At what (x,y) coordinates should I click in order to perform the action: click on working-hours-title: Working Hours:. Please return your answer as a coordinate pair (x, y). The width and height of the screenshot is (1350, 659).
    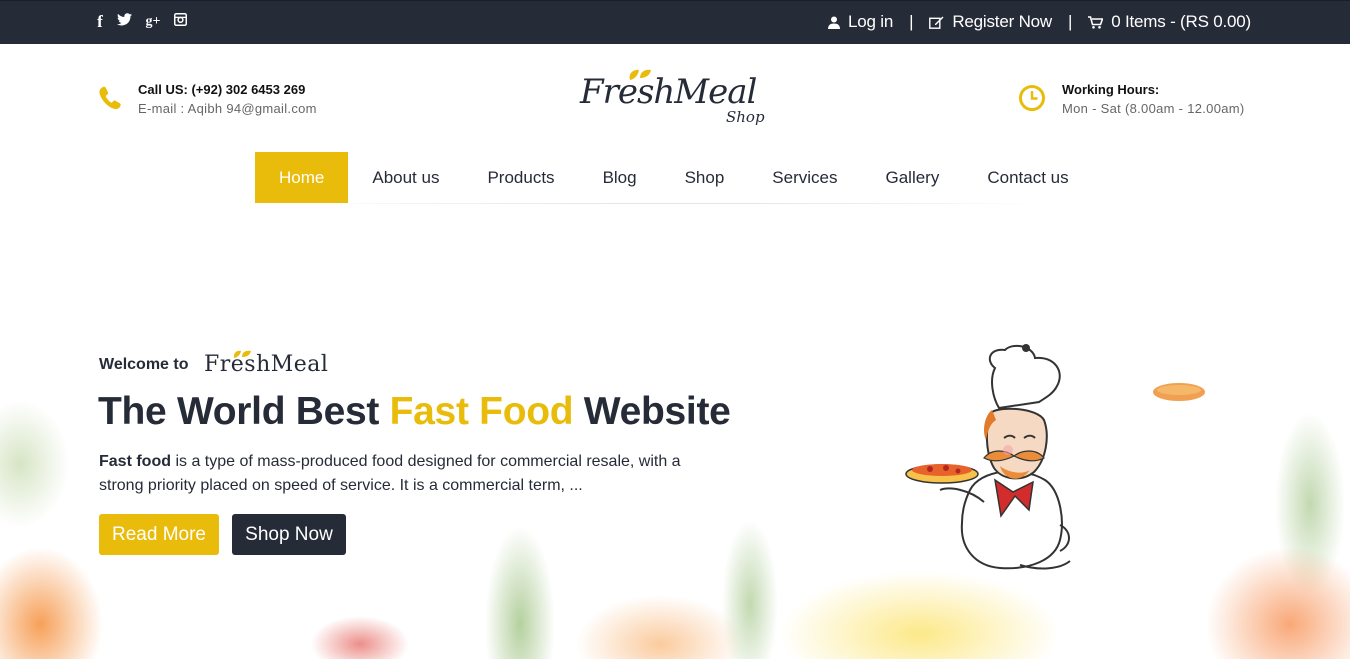
    Looking at the image, I should click on (1111, 89).